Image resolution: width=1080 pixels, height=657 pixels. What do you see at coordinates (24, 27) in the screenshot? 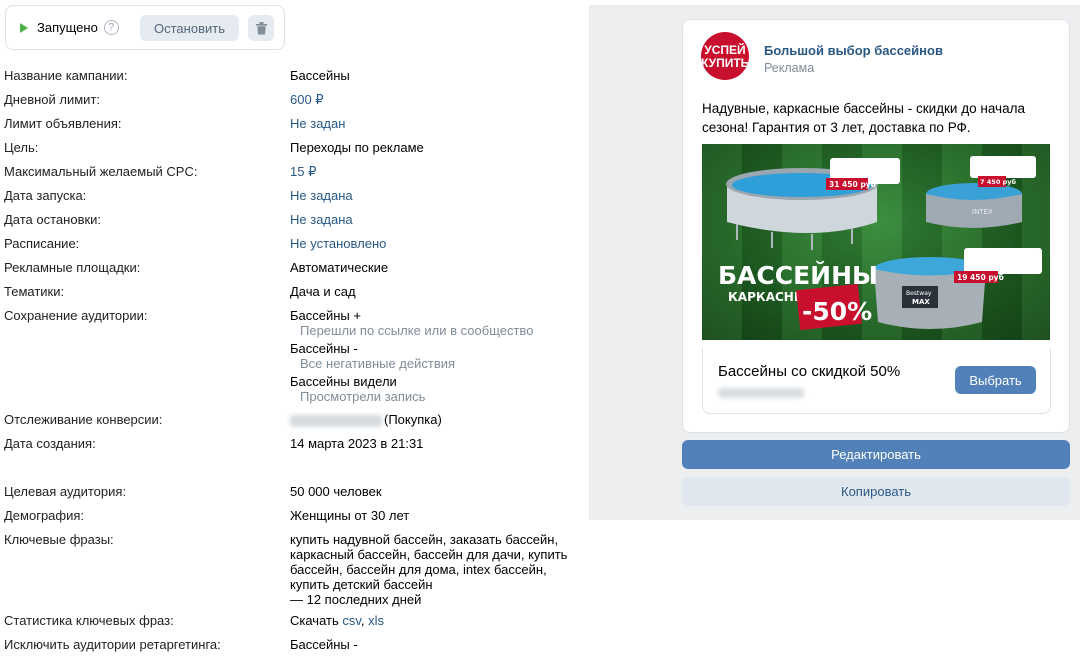
I see `play-icon` at bounding box center [24, 27].